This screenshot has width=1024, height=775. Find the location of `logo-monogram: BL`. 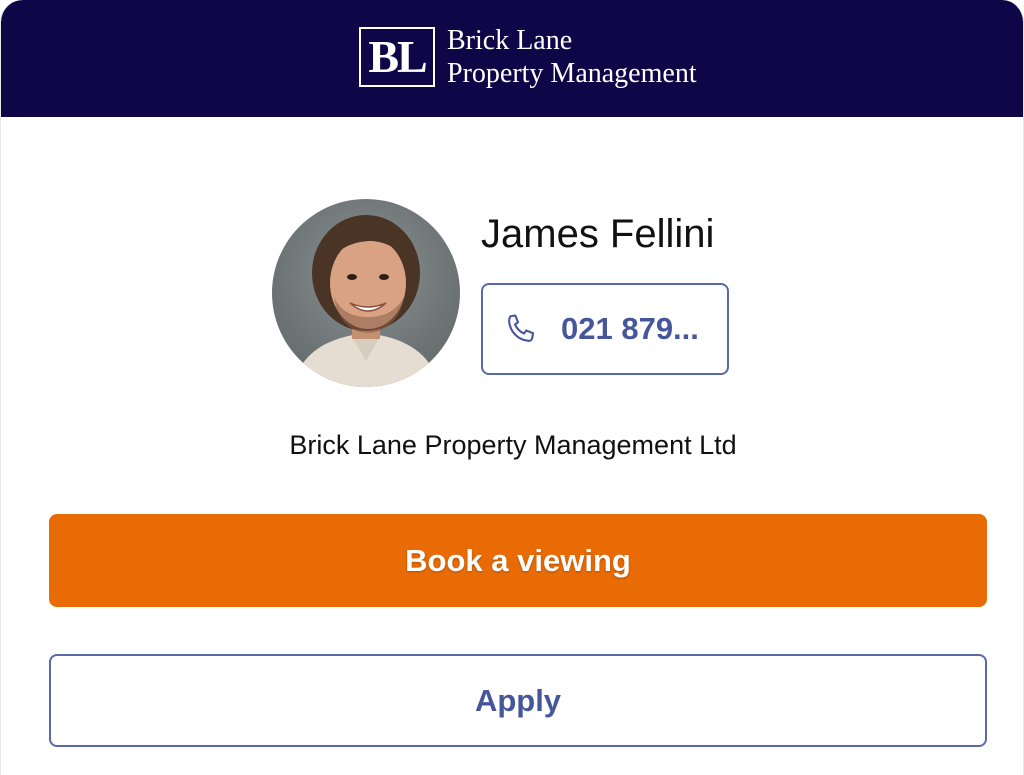

logo-monogram: BL is located at coordinates (397, 57).